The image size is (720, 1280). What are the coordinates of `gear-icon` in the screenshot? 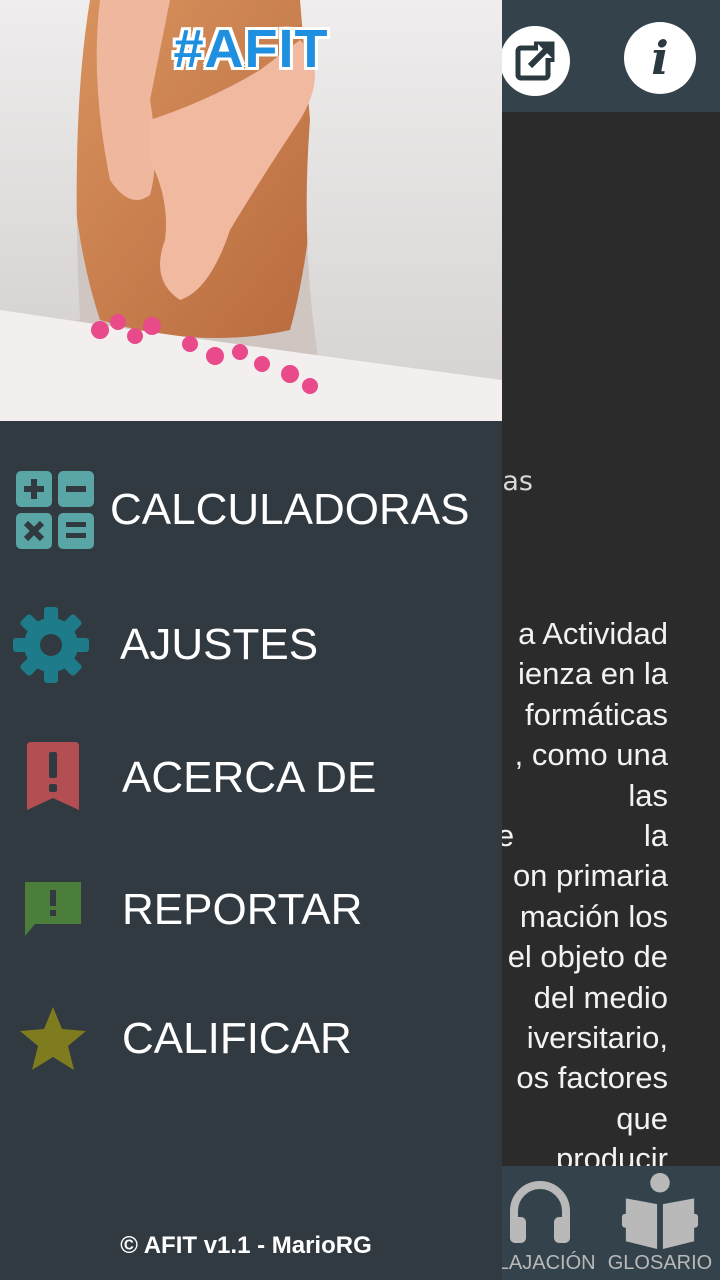 It's located at (51, 645).